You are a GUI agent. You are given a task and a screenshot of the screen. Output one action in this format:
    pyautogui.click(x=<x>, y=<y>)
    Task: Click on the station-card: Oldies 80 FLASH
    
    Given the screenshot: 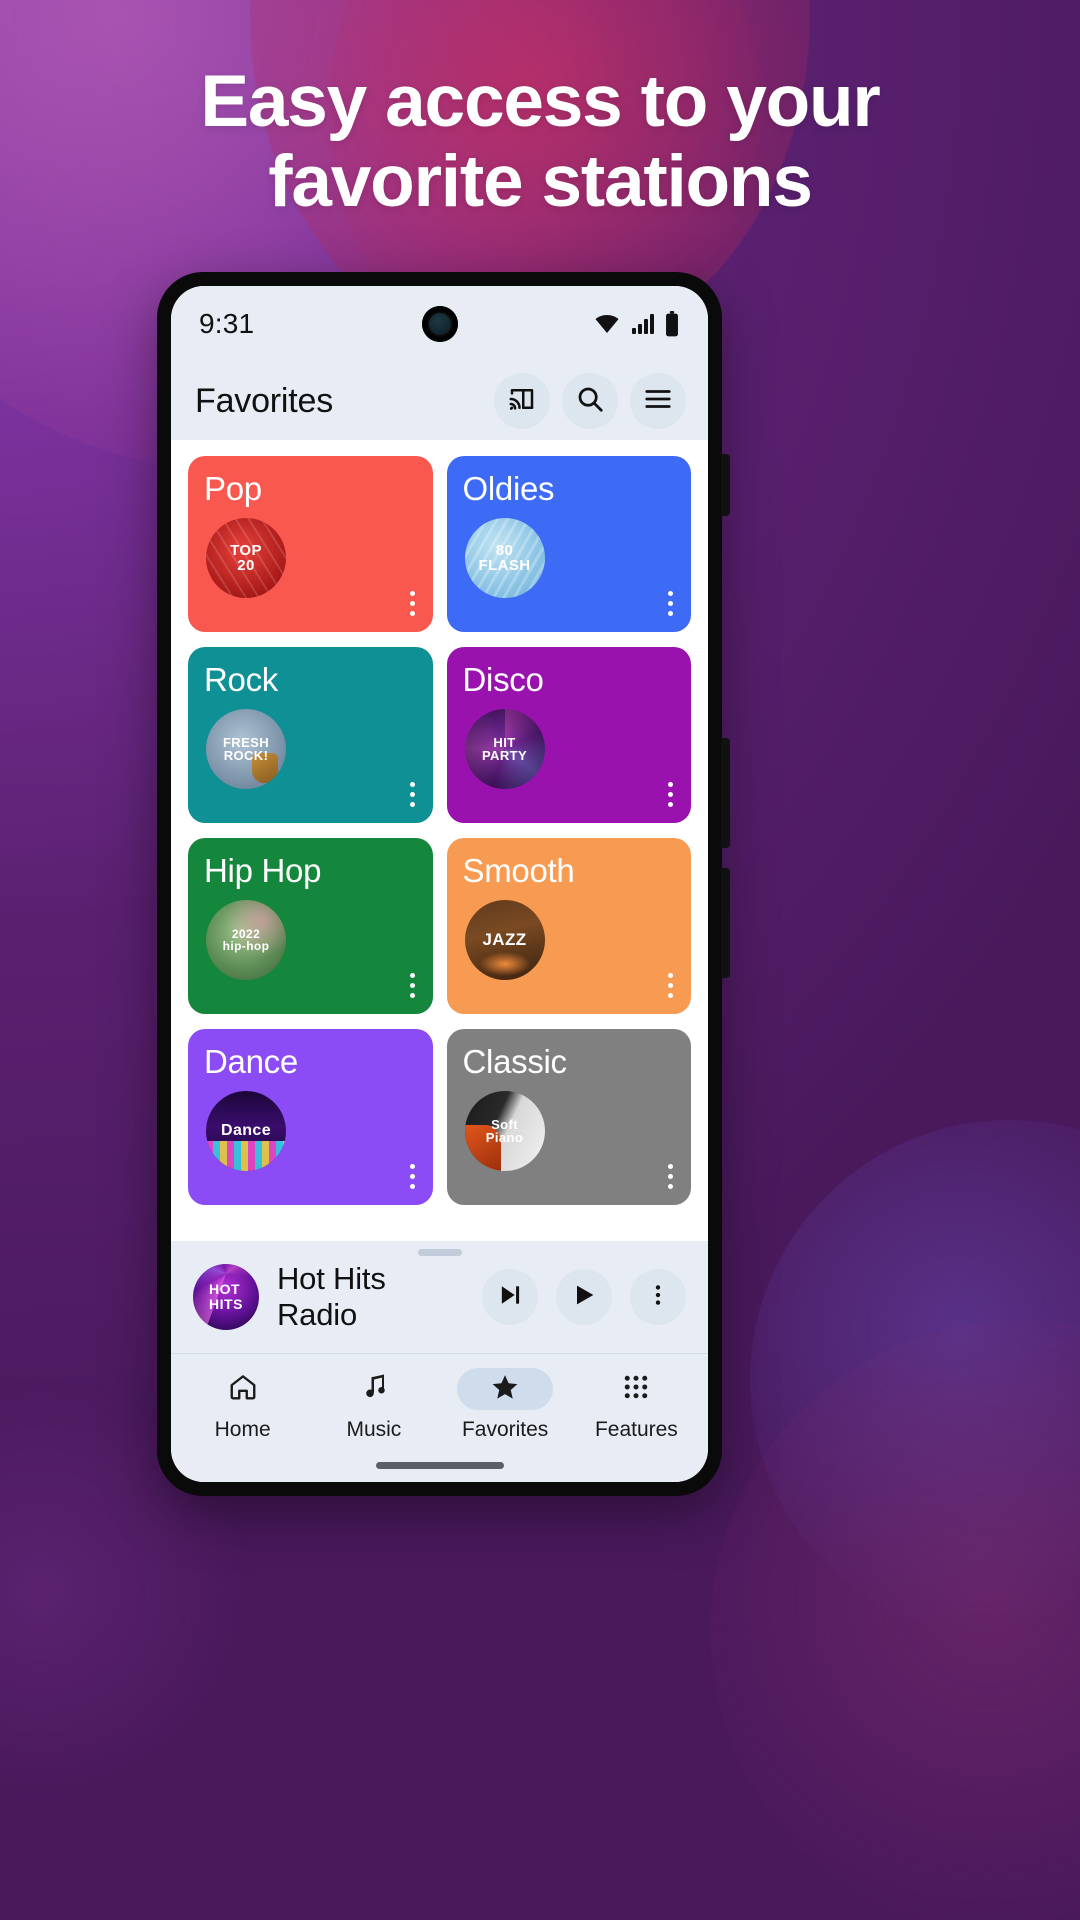 What is the action you would take?
    pyautogui.click(x=568, y=544)
    